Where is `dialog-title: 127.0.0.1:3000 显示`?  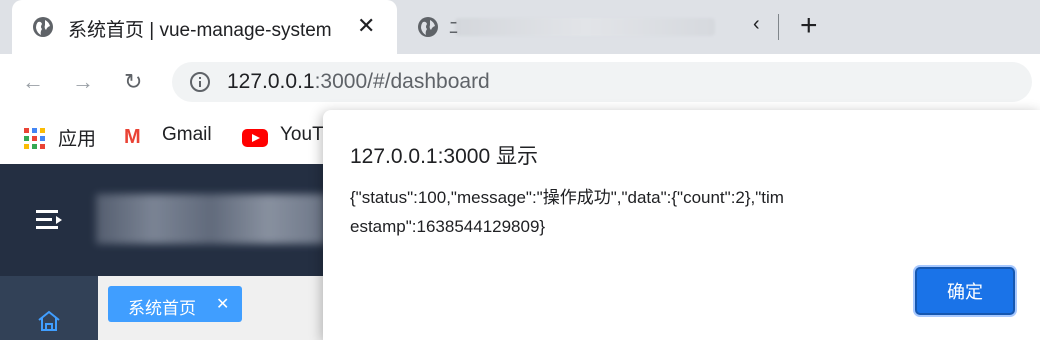 dialog-title: 127.0.0.1:3000 显示 is located at coordinates (444, 156).